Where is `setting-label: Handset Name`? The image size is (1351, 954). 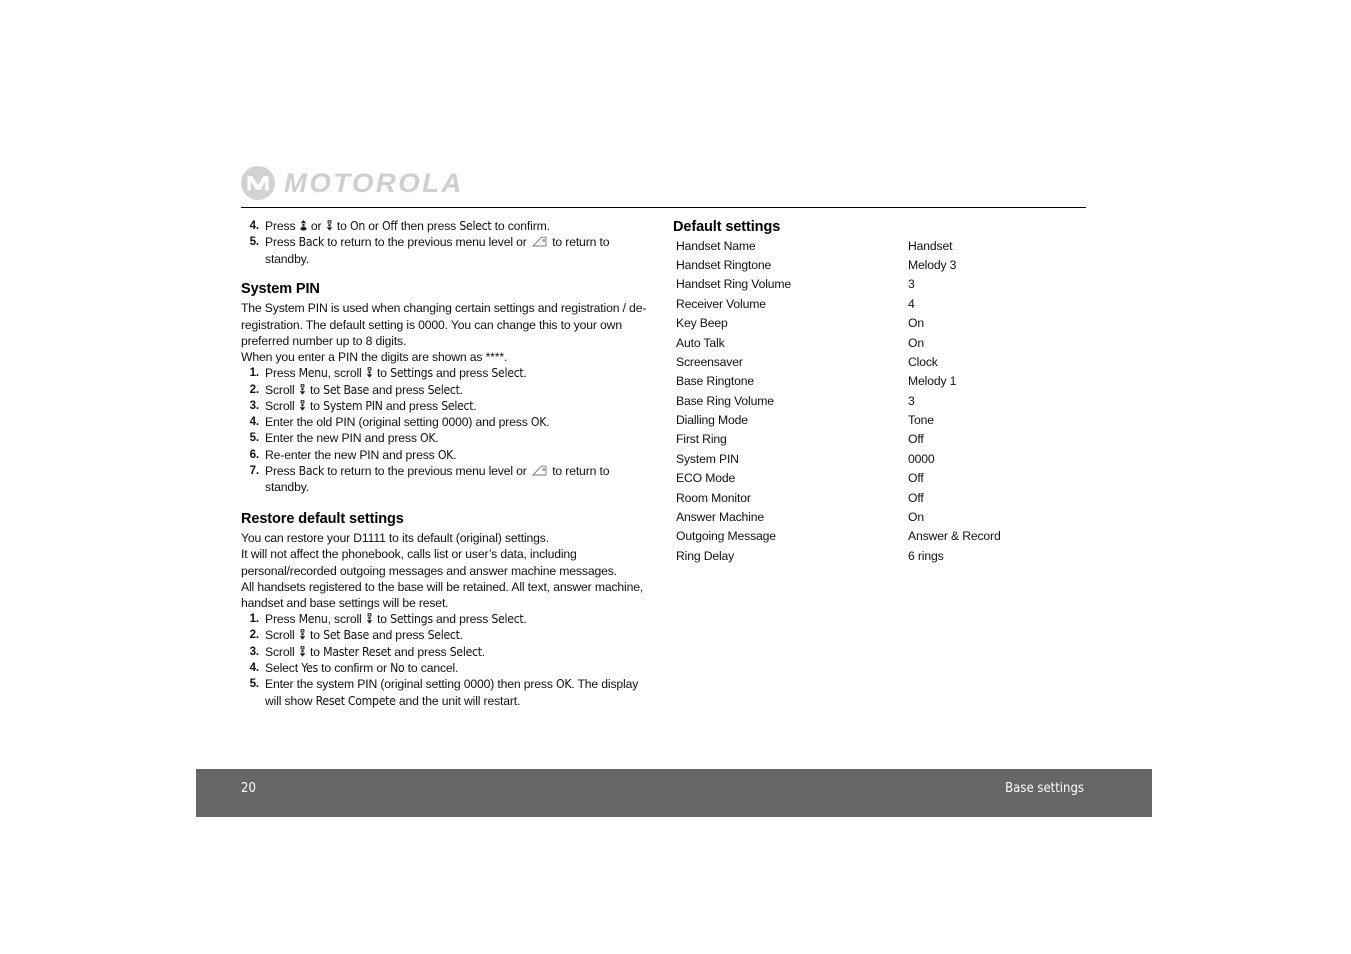
setting-label: Handset Name is located at coordinates (716, 245).